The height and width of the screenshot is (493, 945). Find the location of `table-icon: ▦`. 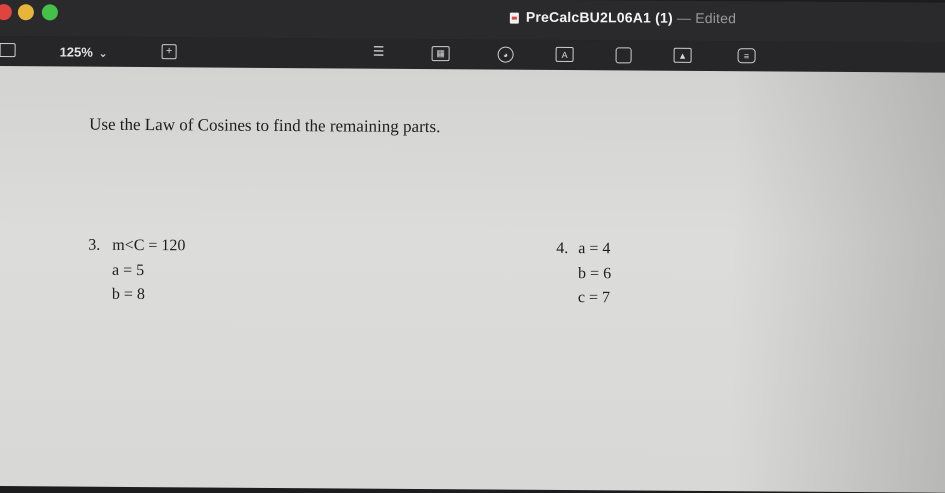

table-icon: ▦ is located at coordinates (440, 54).